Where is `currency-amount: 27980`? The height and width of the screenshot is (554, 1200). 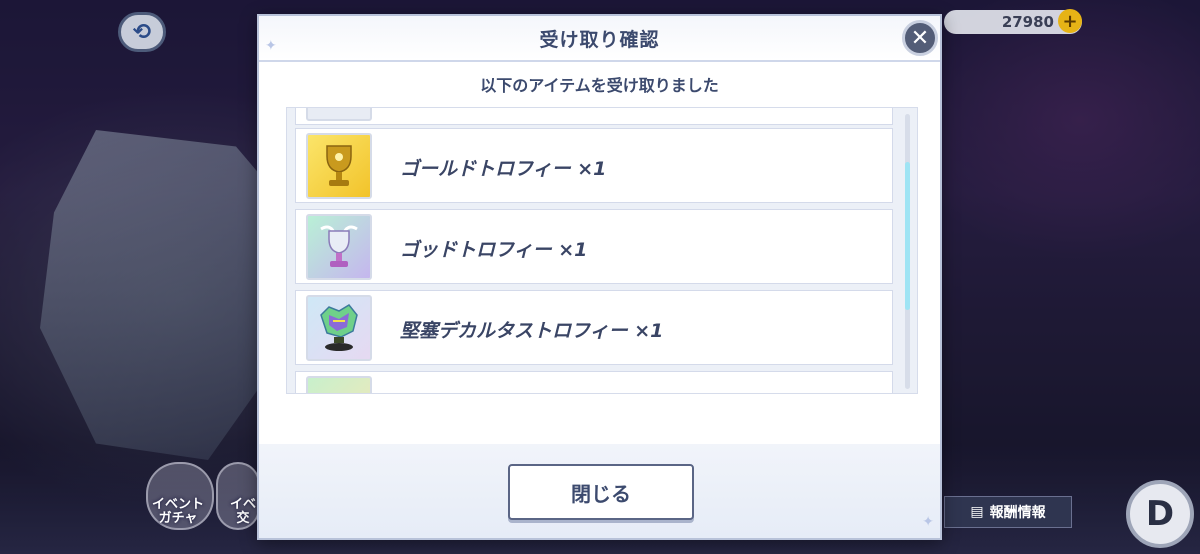 currency-amount: 27980 is located at coordinates (1027, 22).